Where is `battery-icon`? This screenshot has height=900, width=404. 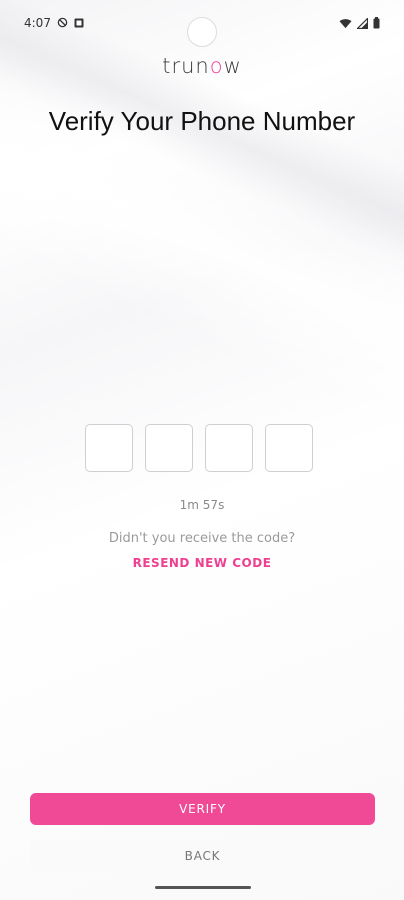
battery-icon is located at coordinates (376, 23).